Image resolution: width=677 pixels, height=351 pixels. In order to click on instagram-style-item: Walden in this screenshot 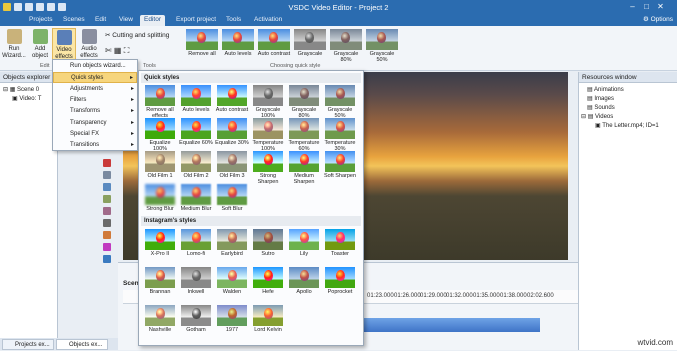, I will do `click(232, 283)`.